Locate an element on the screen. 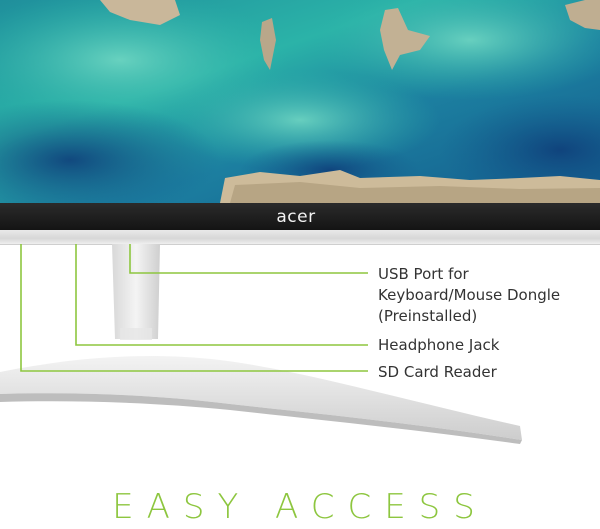 This screenshot has height=529, width=600. usb-label-line-1: USB Port for is located at coordinates (423, 274).